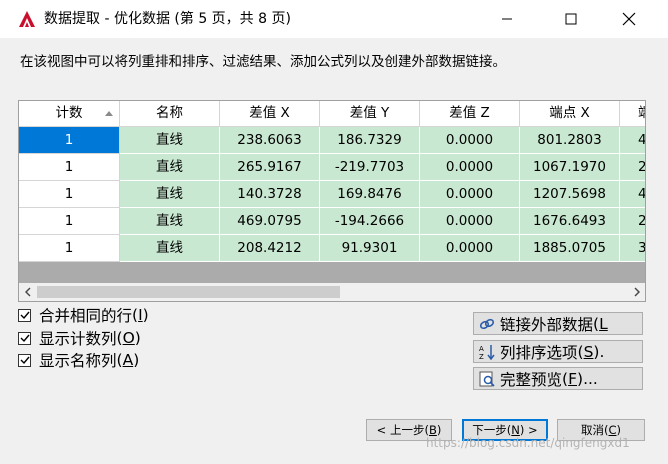  I want to click on link-external-label: 链接外部数据, so click(547, 324).